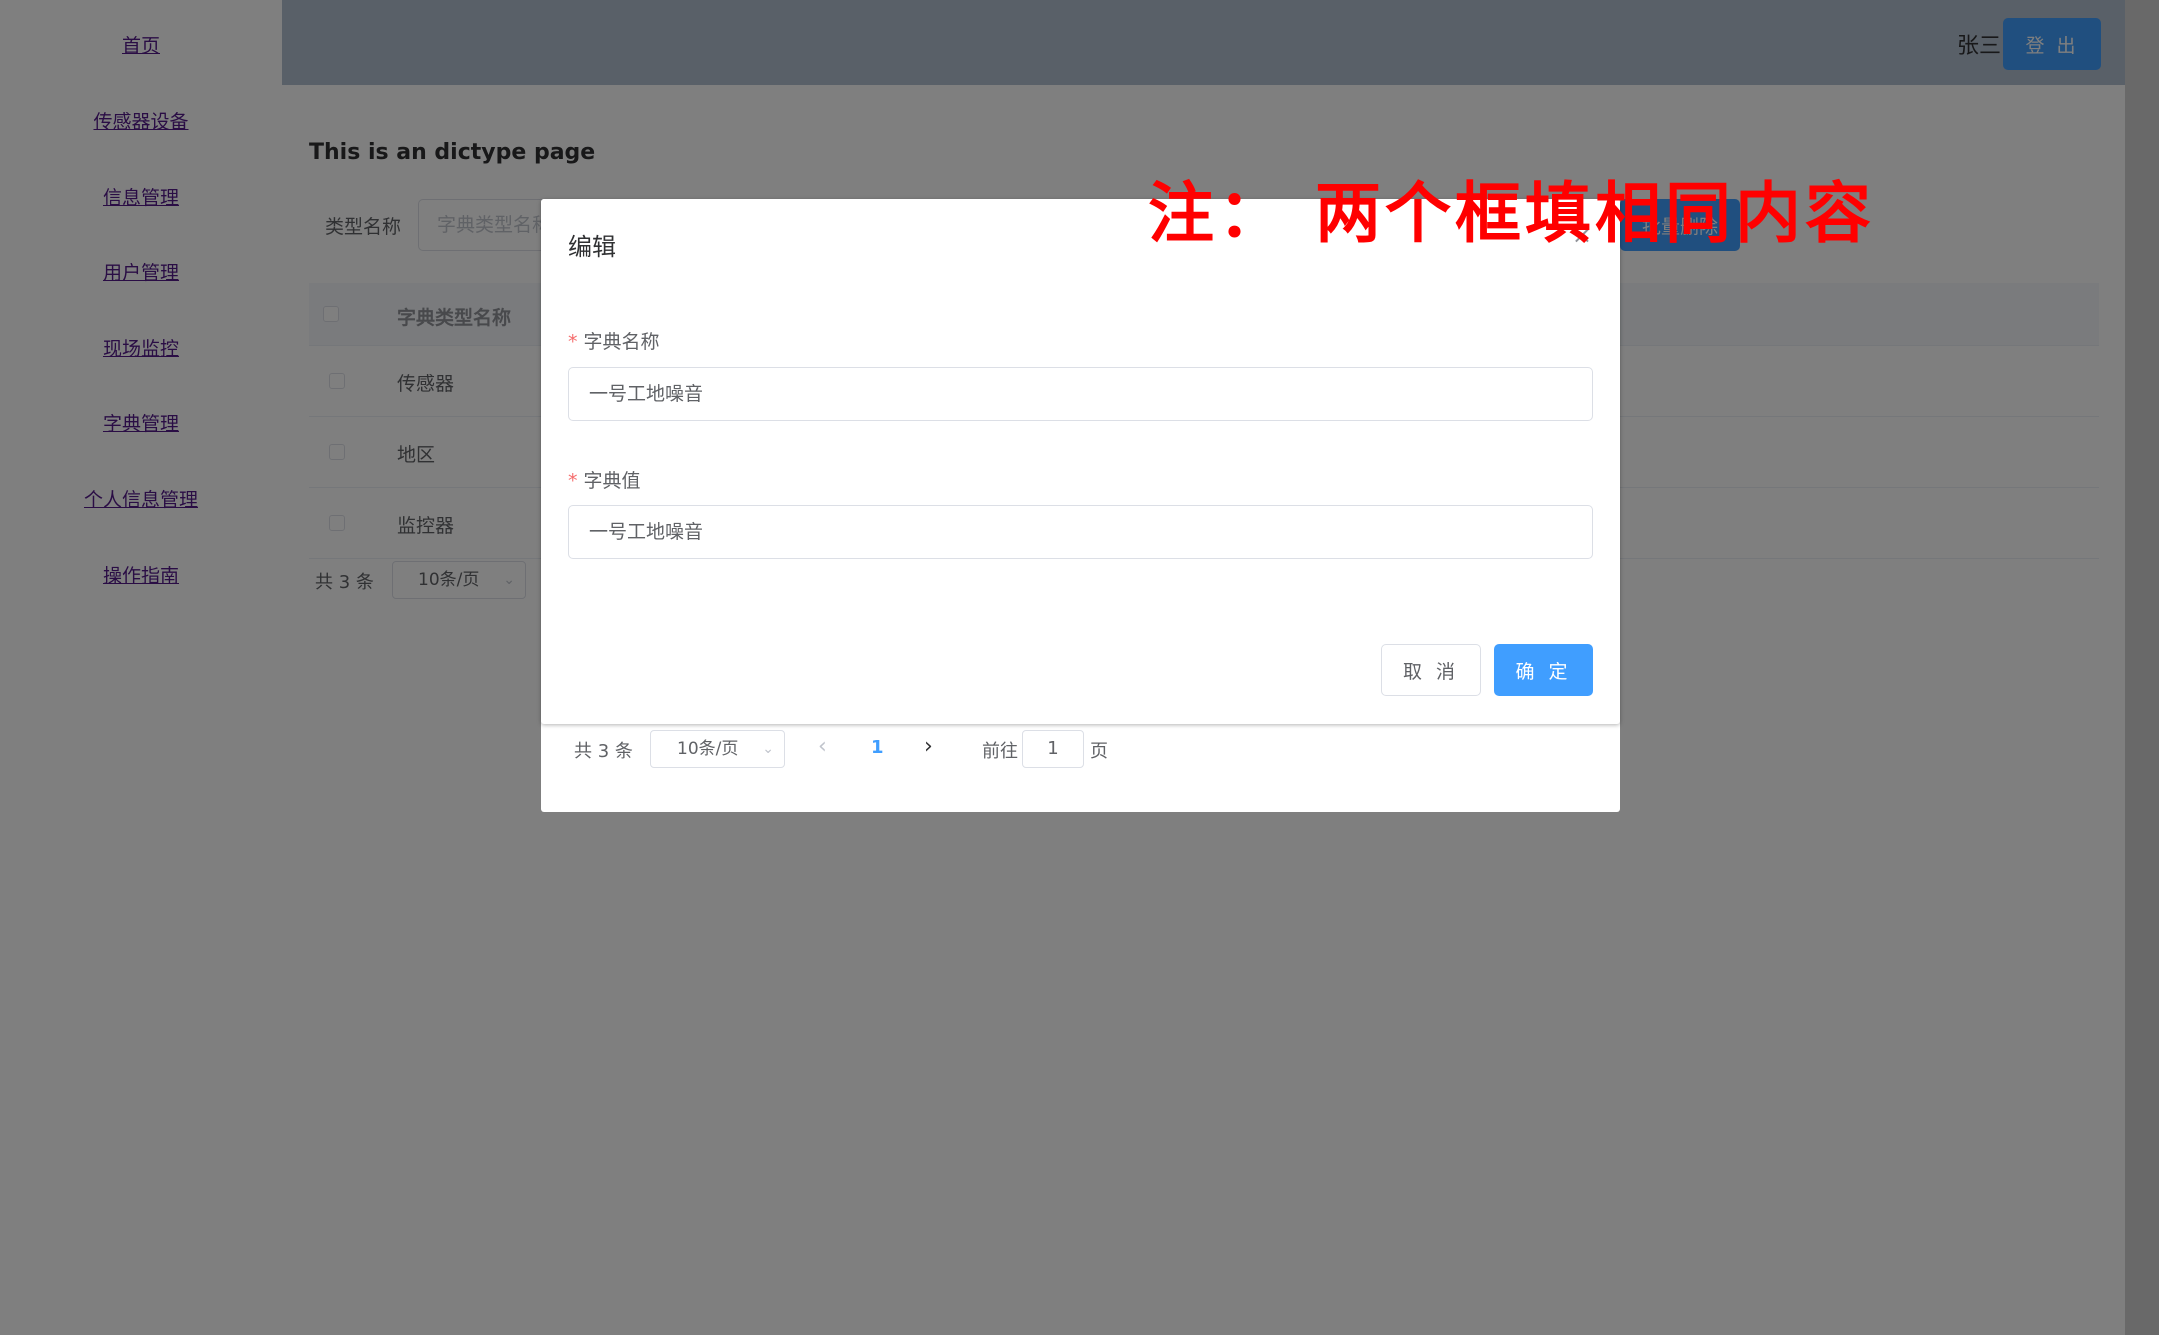  Describe the element at coordinates (1080, 394) in the screenshot. I see `dict-name-input: 一号工地噪音` at that location.